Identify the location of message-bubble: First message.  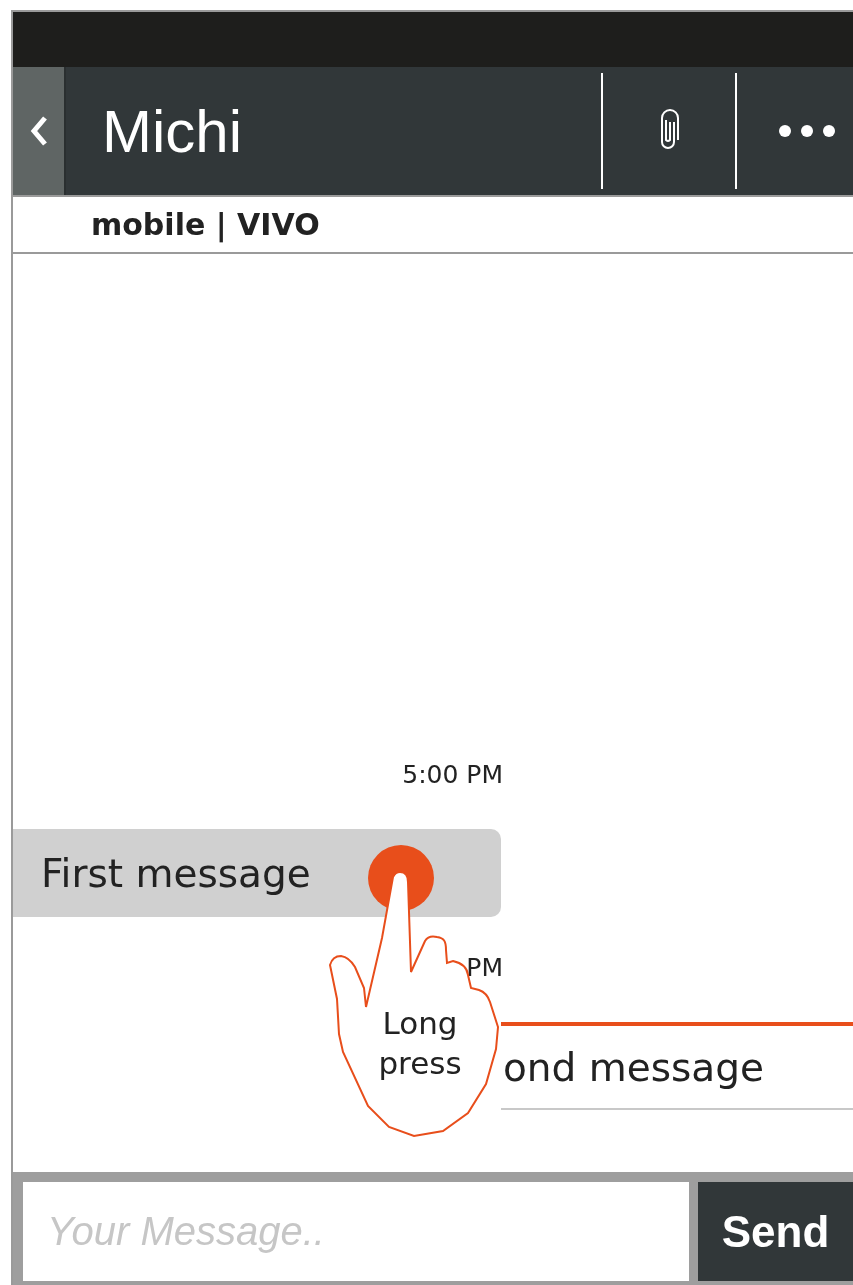
(257, 873).